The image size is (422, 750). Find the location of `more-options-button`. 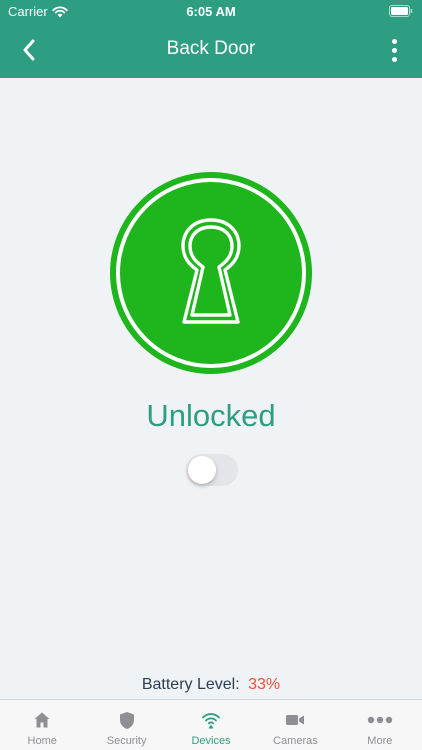

more-options-button is located at coordinates (394, 50).